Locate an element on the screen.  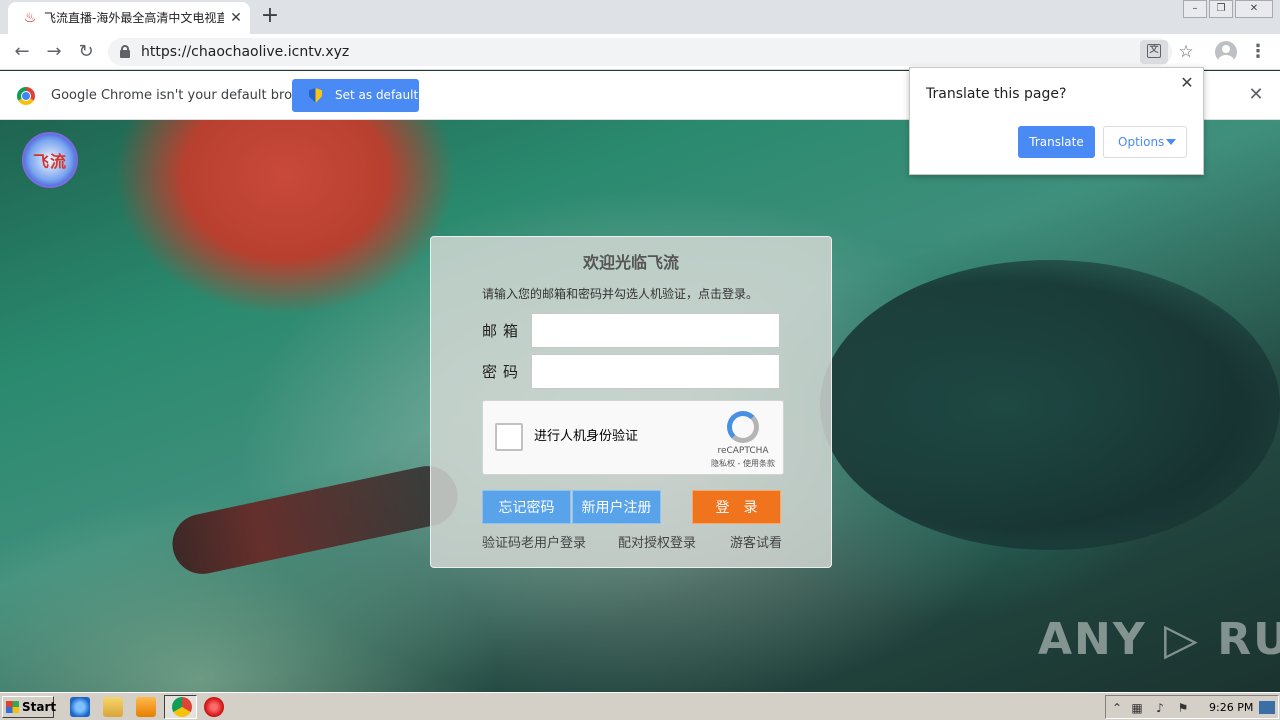
site-logo-text: 飞流 is located at coordinates (49, 161).